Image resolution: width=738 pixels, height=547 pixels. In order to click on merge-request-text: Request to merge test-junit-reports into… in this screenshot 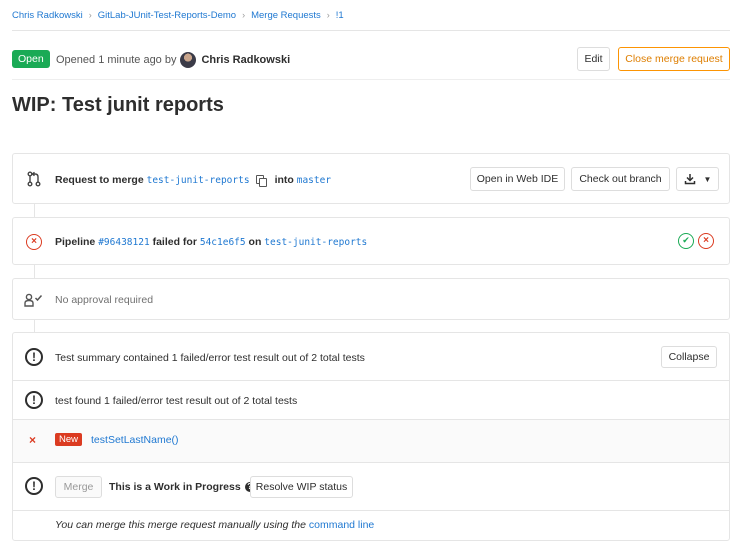, I will do `click(193, 180)`.